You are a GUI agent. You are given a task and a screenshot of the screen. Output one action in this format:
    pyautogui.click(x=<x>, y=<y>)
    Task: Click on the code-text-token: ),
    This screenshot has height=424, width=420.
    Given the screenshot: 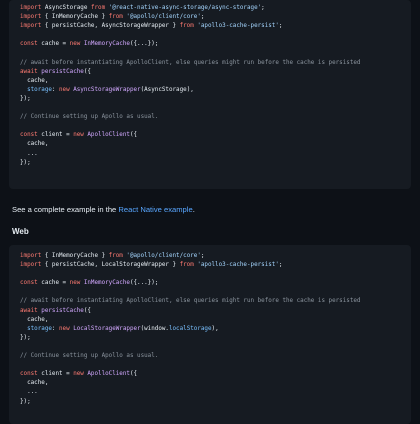 What is the action you would take?
    pyautogui.click(x=215, y=328)
    